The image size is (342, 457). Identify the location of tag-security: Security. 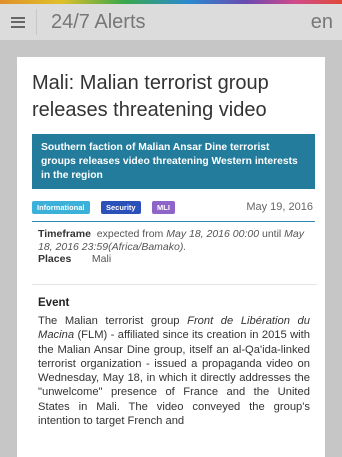
(121, 207).